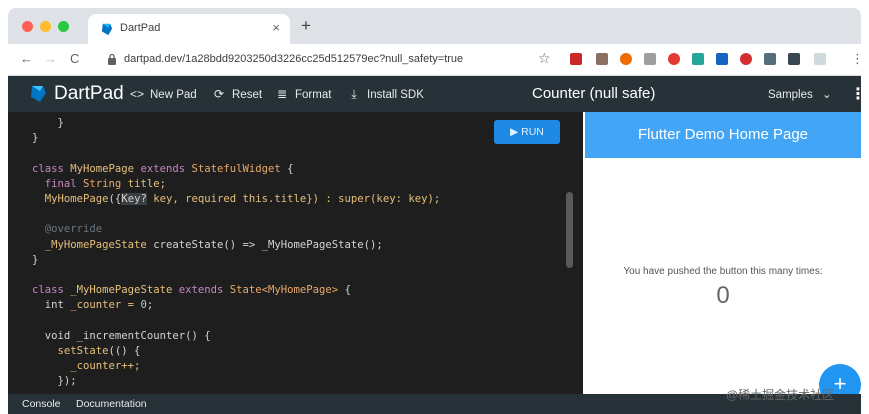  I want to click on samples-dropdown: Samples ⌄, so click(800, 94).